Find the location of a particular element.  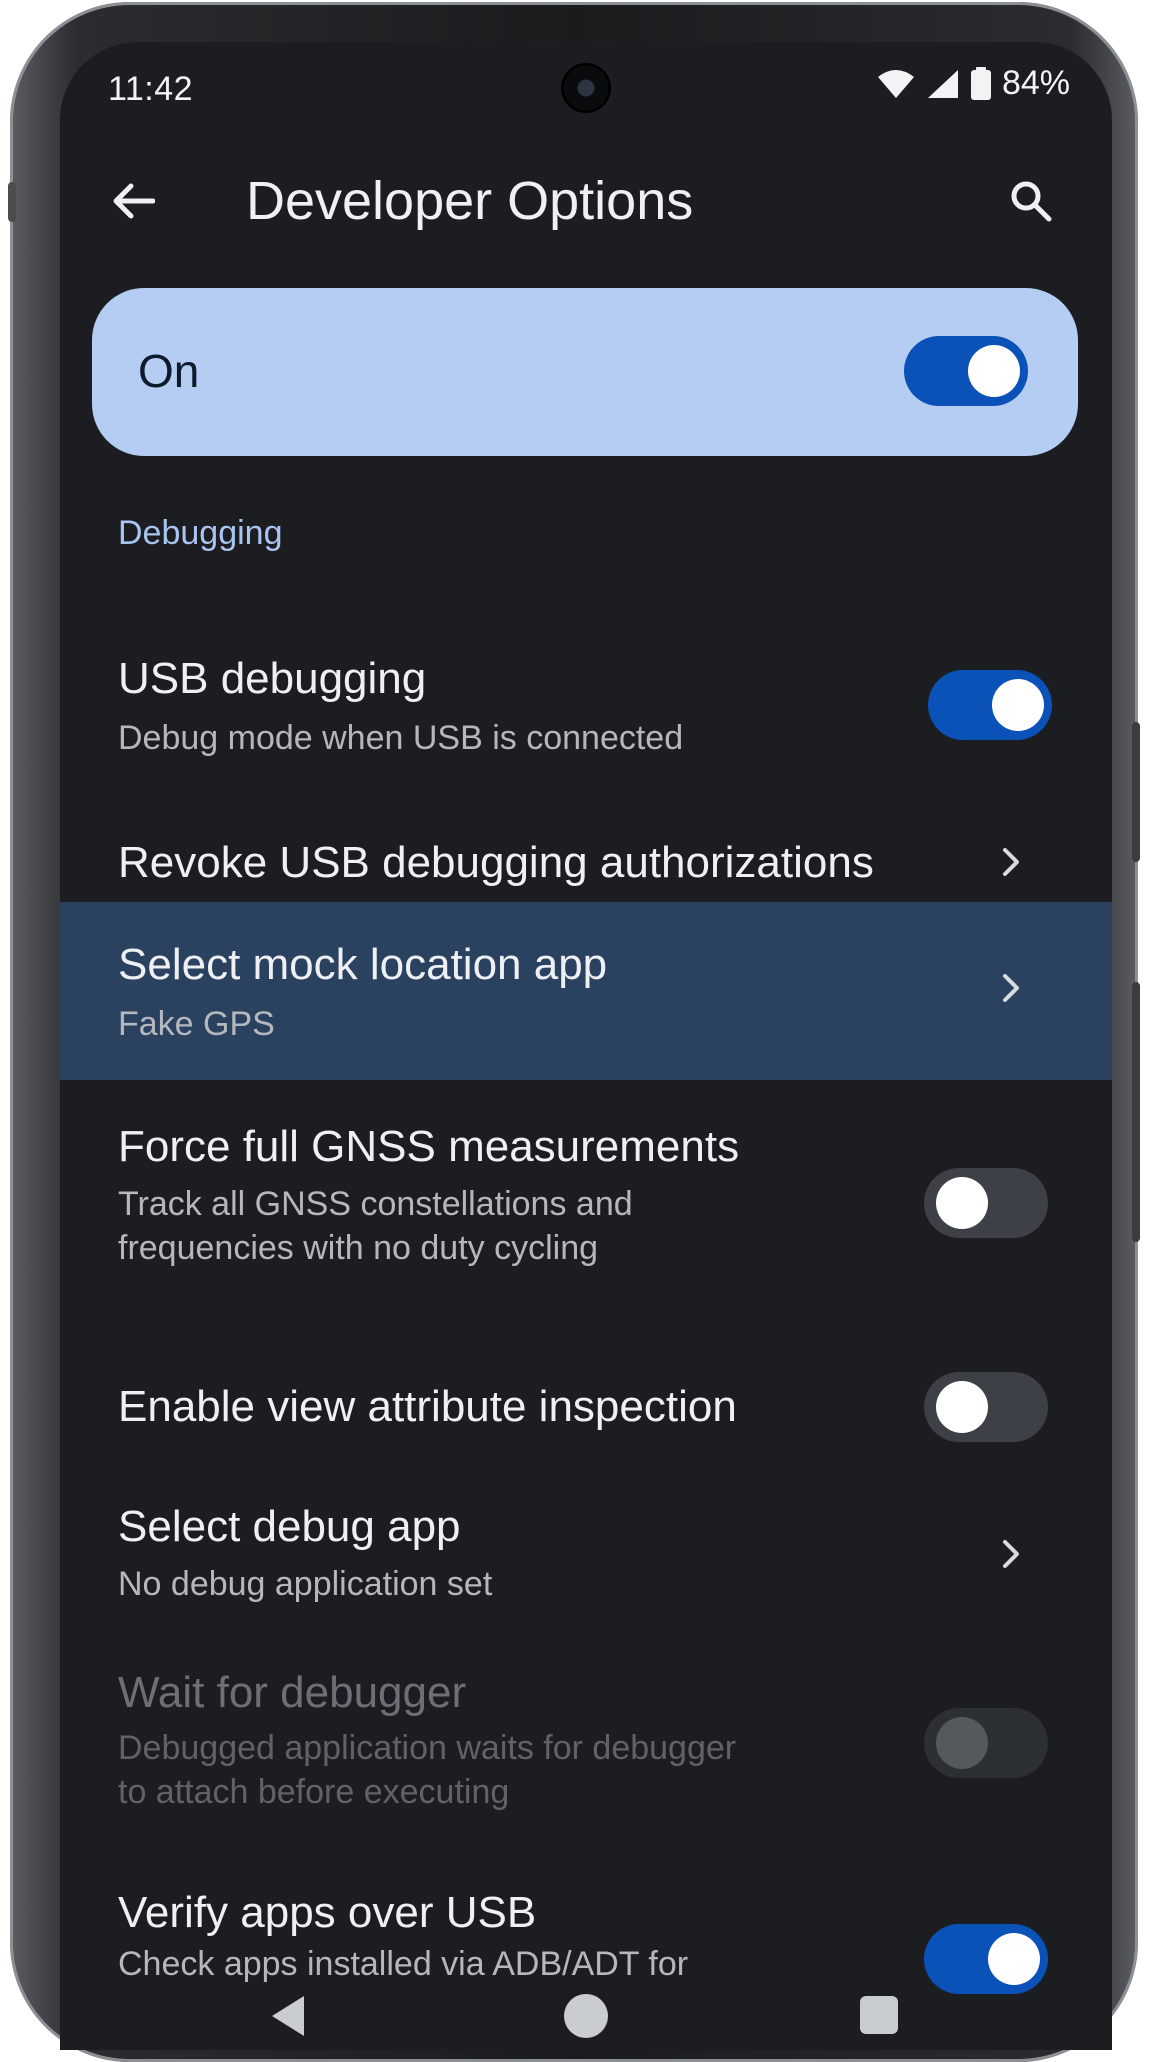

setting-subtitle-line-2: to attach before executing is located at coordinates (314, 1792).